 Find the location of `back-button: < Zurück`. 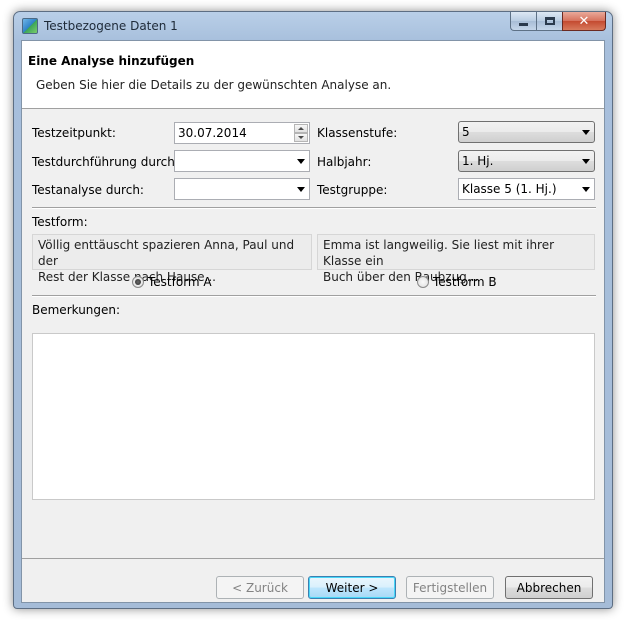

back-button: < Zurück is located at coordinates (260, 587).